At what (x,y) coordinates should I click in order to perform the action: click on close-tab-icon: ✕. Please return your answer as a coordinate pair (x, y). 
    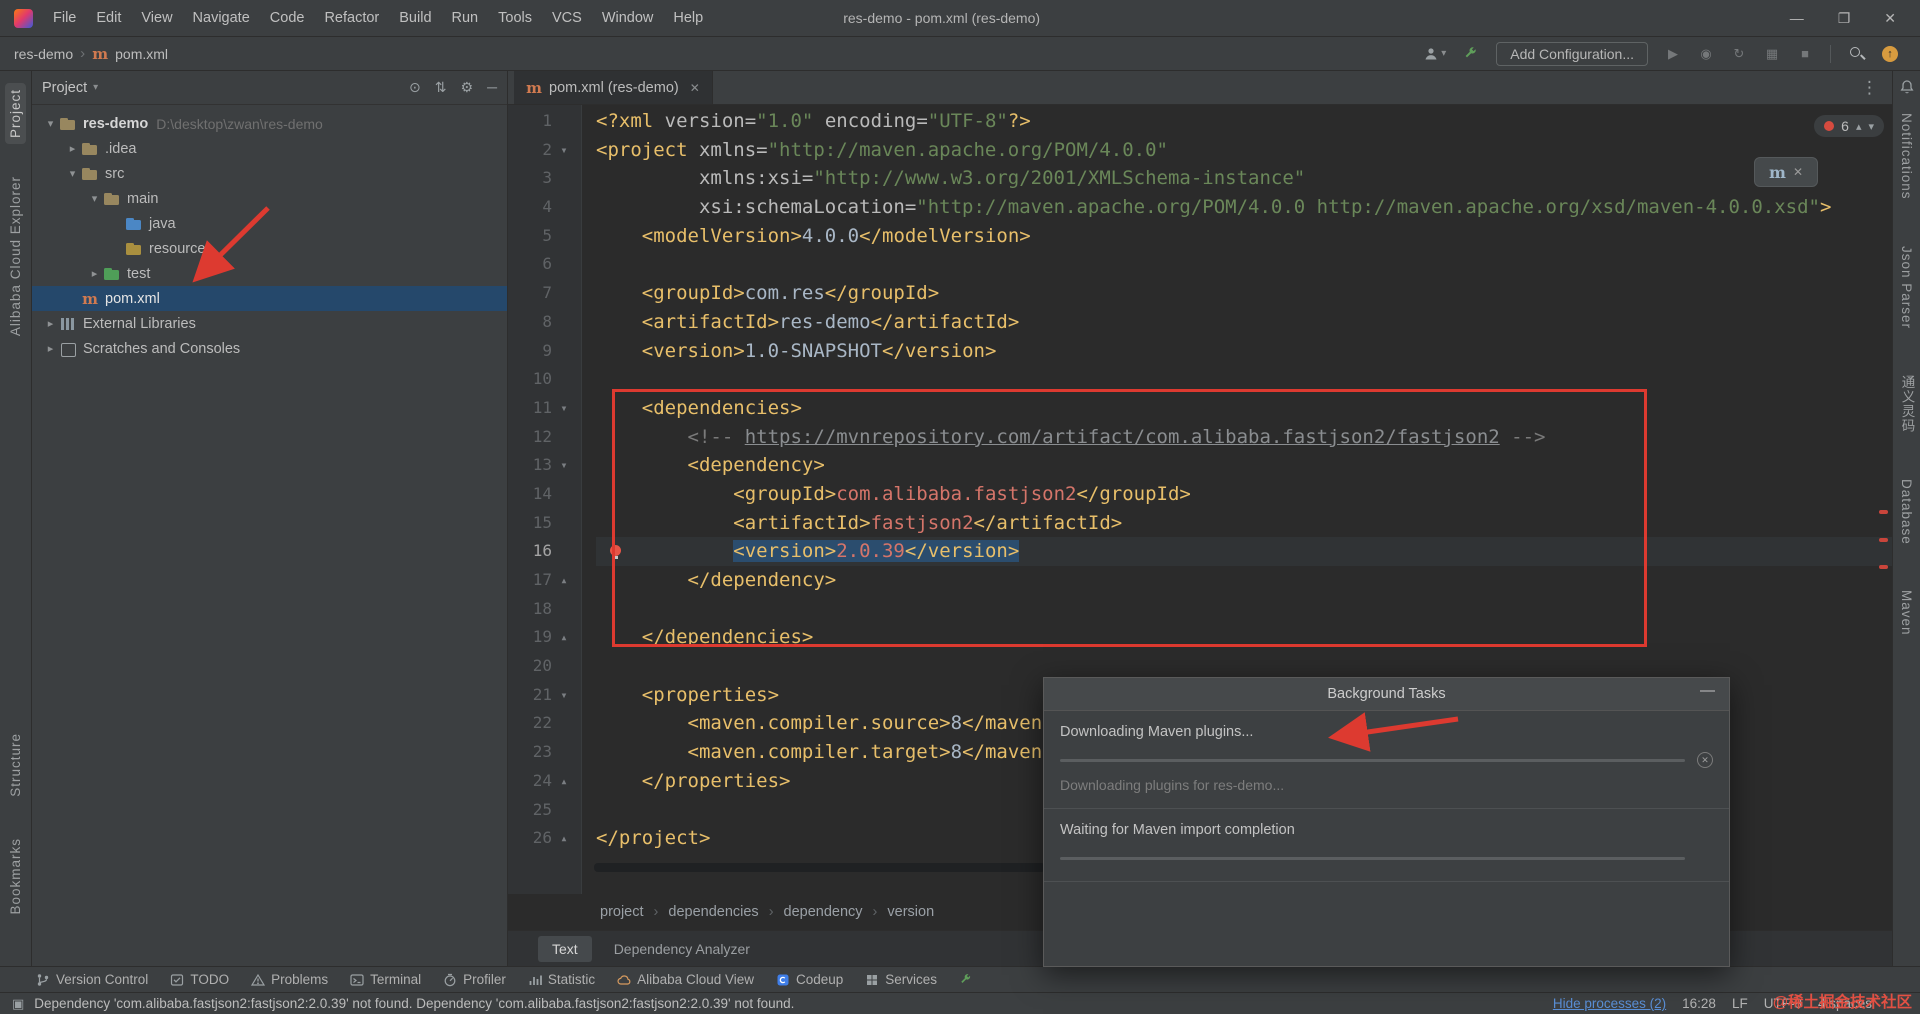
    Looking at the image, I should click on (695, 88).